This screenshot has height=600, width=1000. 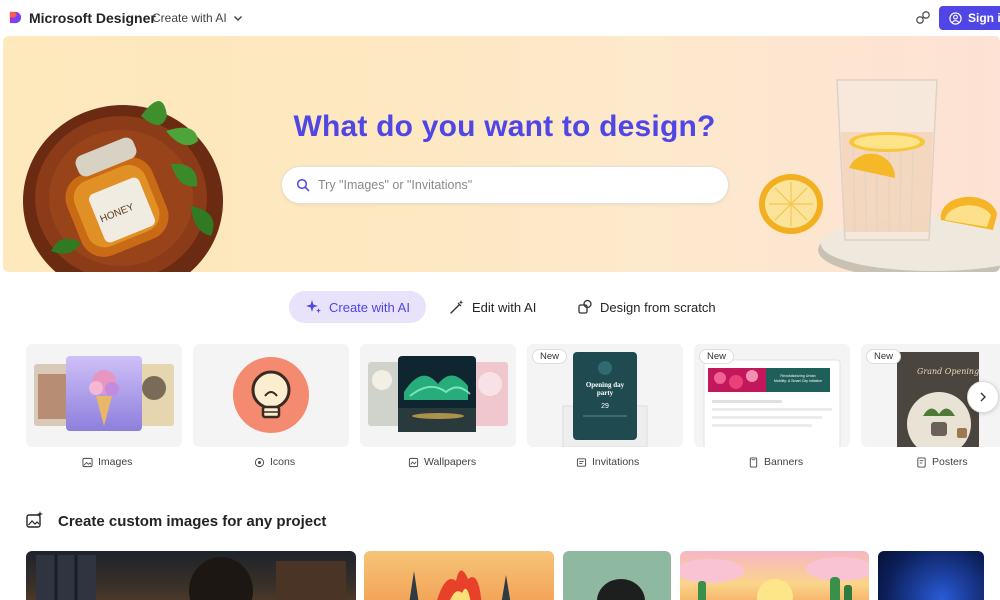 I want to click on wallpapers-thumbnail, so click(x=438, y=394).